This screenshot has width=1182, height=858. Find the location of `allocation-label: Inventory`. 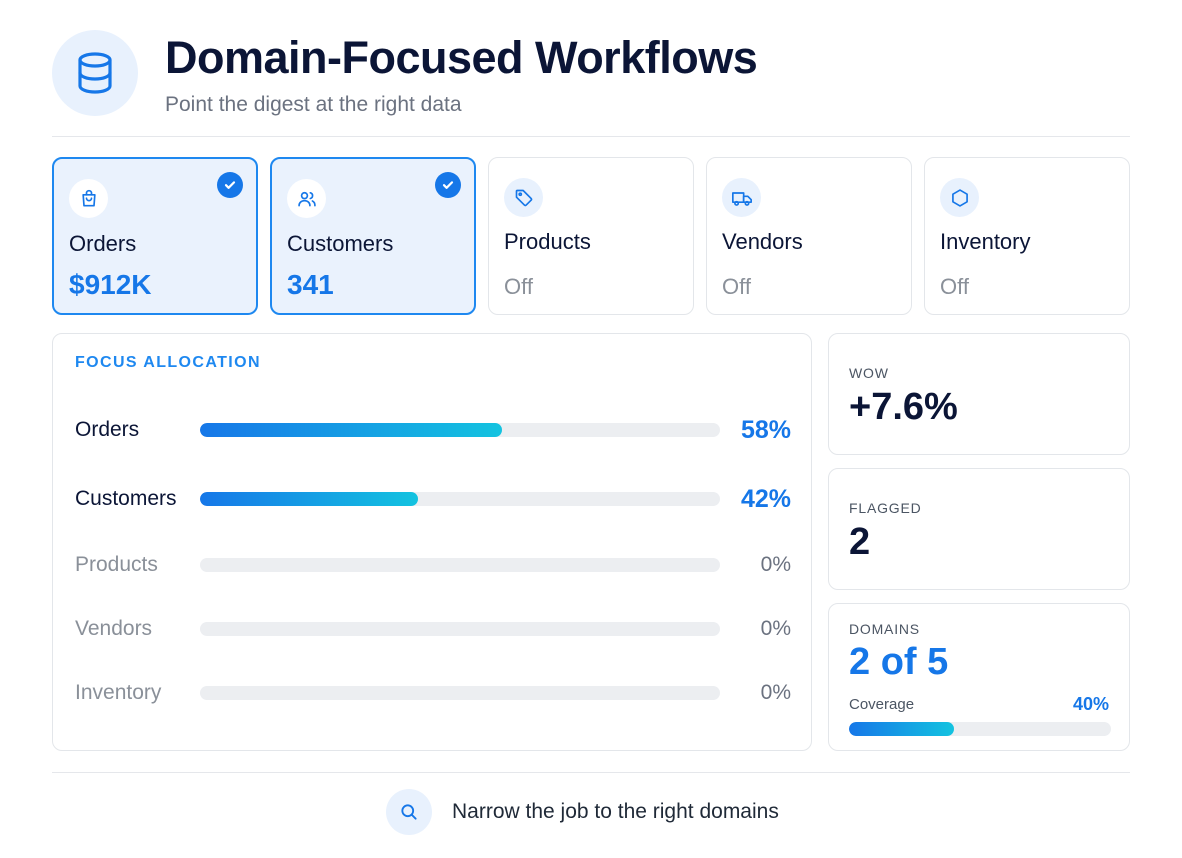

allocation-label: Inventory is located at coordinates (118, 692).